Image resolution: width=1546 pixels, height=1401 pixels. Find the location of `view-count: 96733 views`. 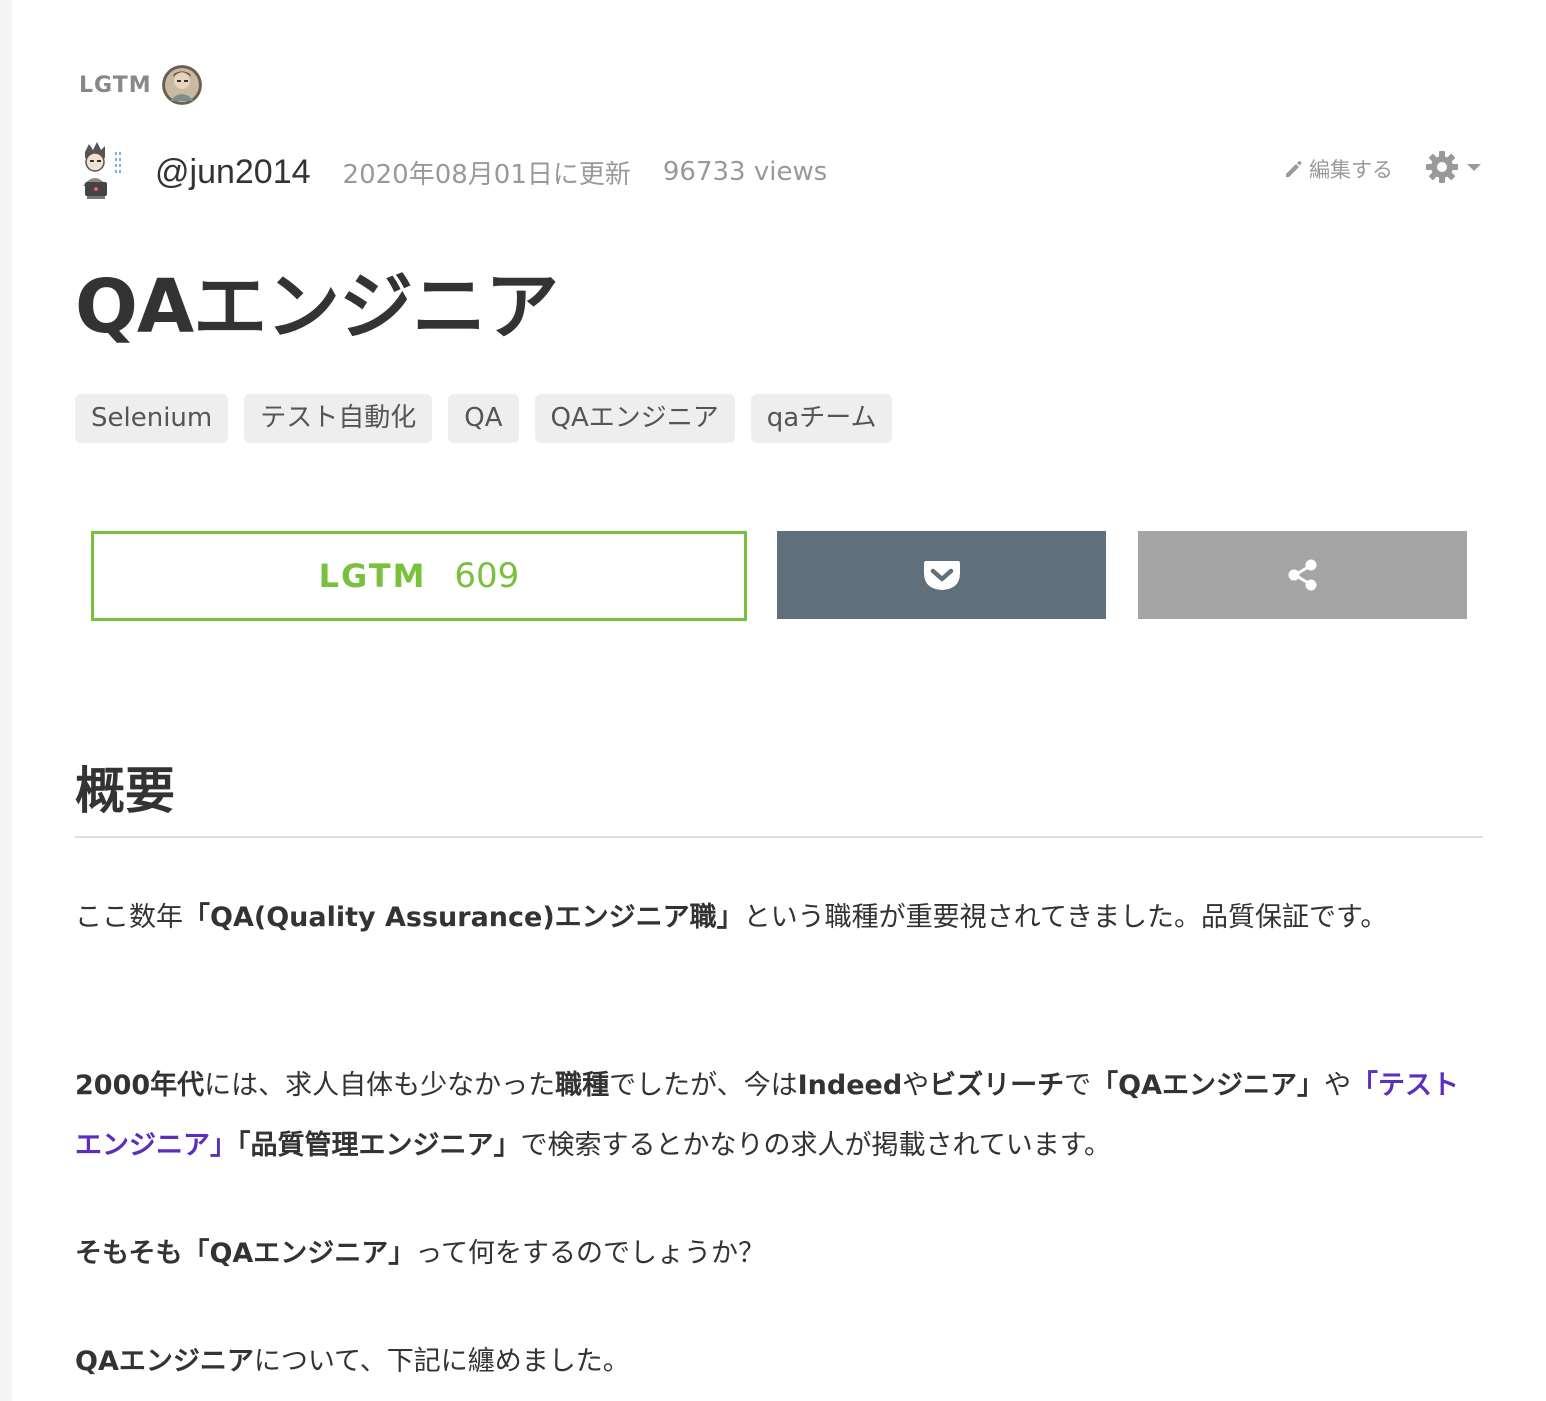

view-count: 96733 views is located at coordinates (745, 172).